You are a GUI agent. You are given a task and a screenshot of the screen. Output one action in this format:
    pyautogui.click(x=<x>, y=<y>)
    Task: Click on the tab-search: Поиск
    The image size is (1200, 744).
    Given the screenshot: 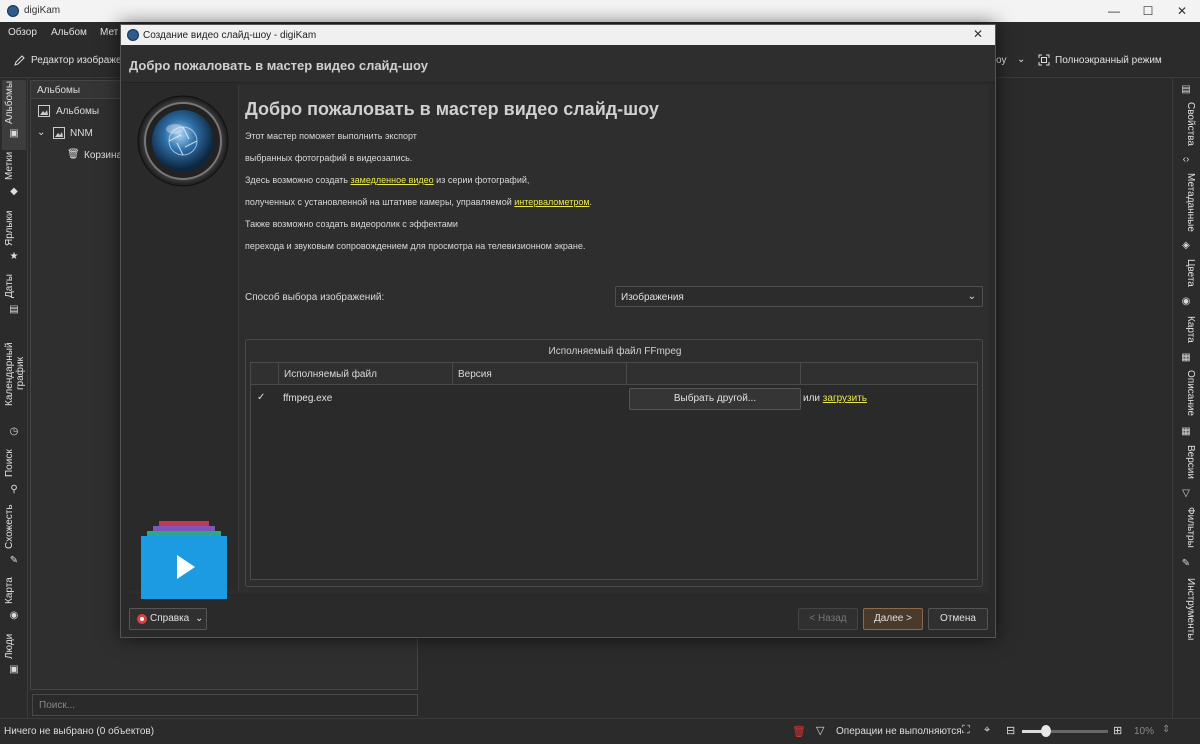 What is the action you would take?
    pyautogui.click(x=14, y=463)
    